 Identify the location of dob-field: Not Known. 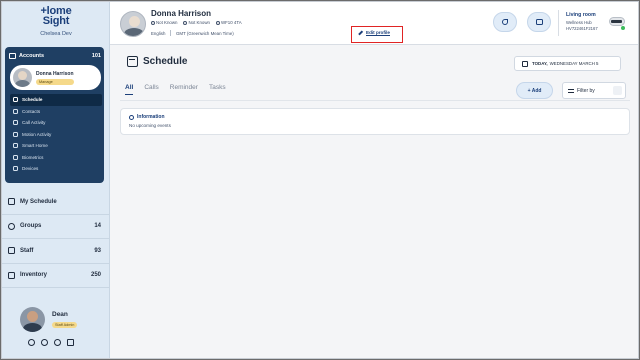
(196, 22).